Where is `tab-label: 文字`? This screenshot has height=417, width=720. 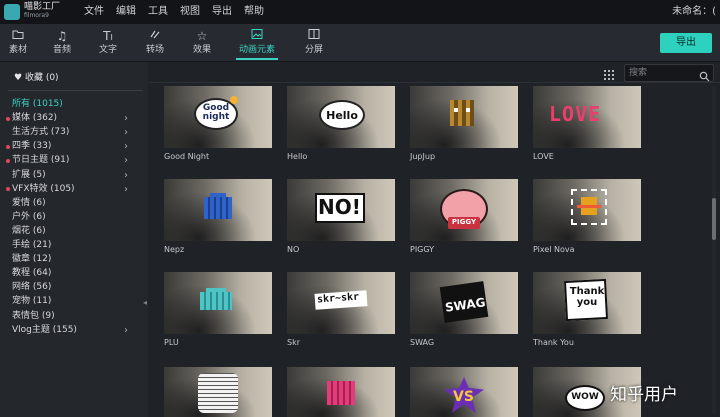 tab-label: 文字 is located at coordinates (107, 50).